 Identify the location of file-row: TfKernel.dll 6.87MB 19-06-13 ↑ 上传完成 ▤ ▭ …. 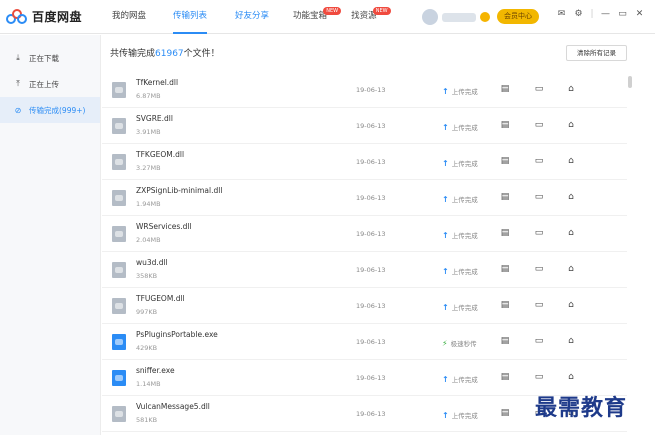
(364, 90).